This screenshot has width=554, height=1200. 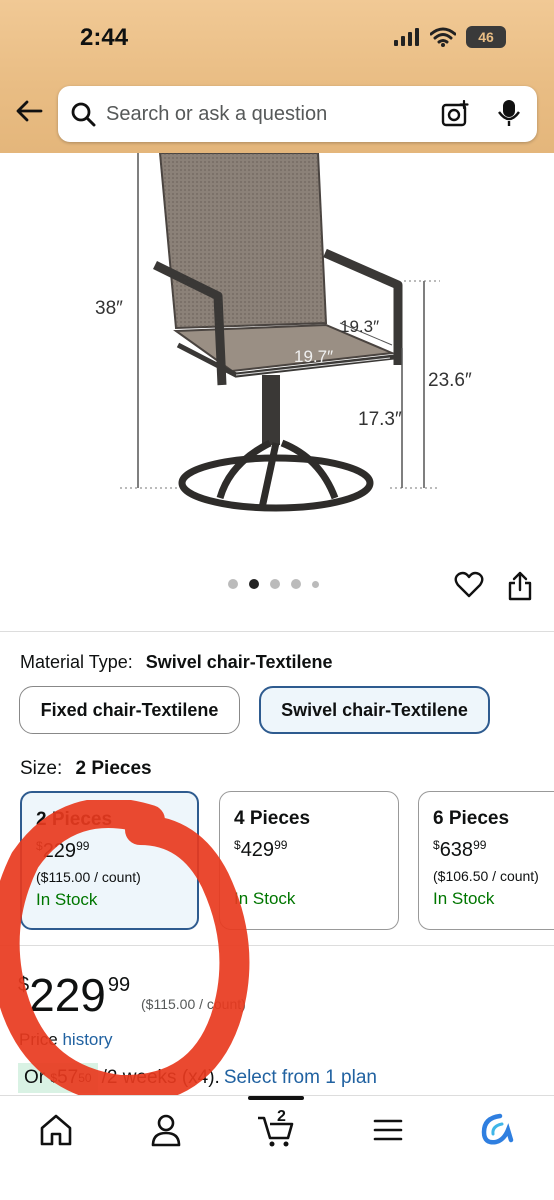 I want to click on size-row: Size: 2 Pieces, so click(x=86, y=769).